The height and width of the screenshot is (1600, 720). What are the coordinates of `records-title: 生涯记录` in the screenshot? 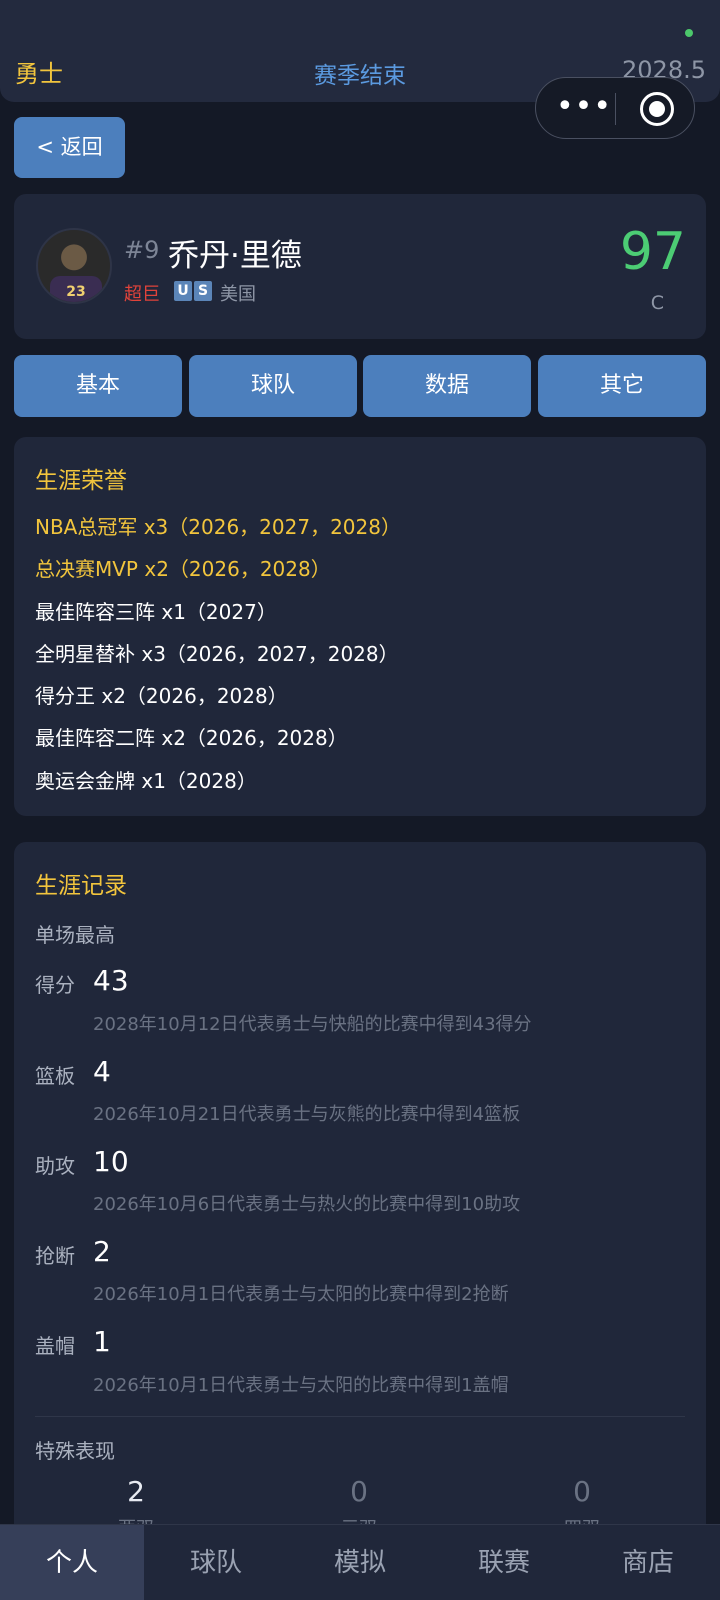 It's located at (81, 886).